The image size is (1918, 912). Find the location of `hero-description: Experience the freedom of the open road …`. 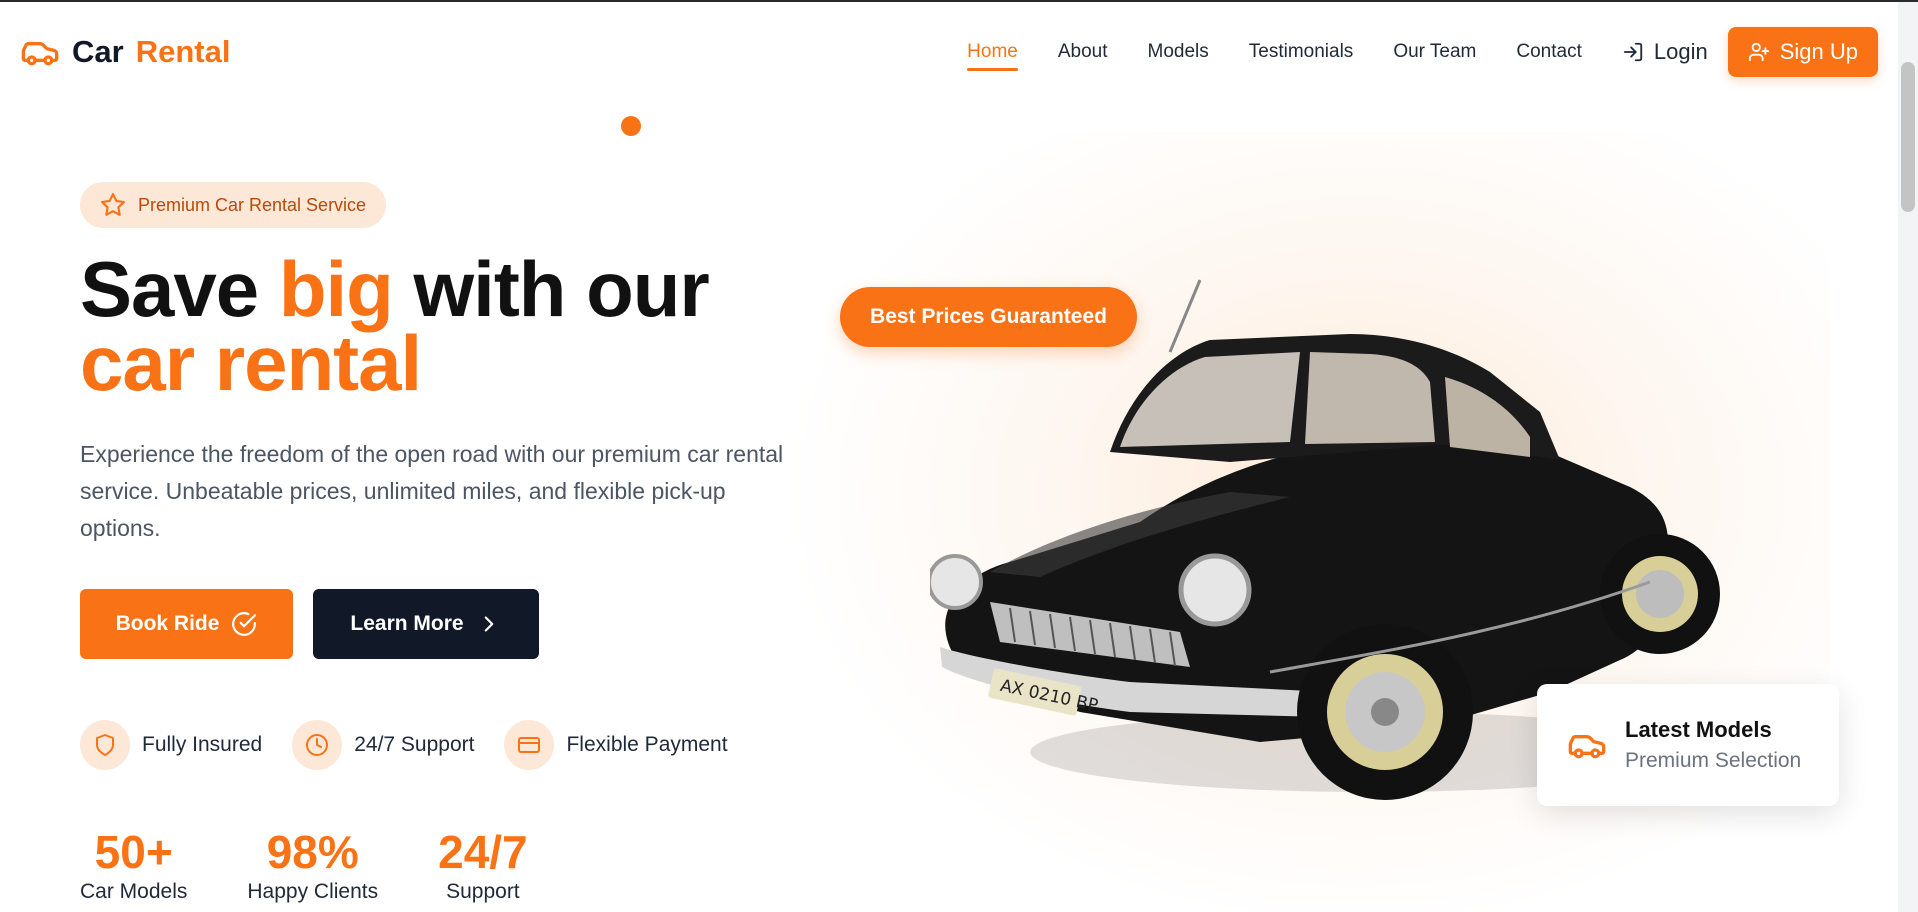

hero-description: Experience the freedom of the open road … is located at coordinates (432, 491).